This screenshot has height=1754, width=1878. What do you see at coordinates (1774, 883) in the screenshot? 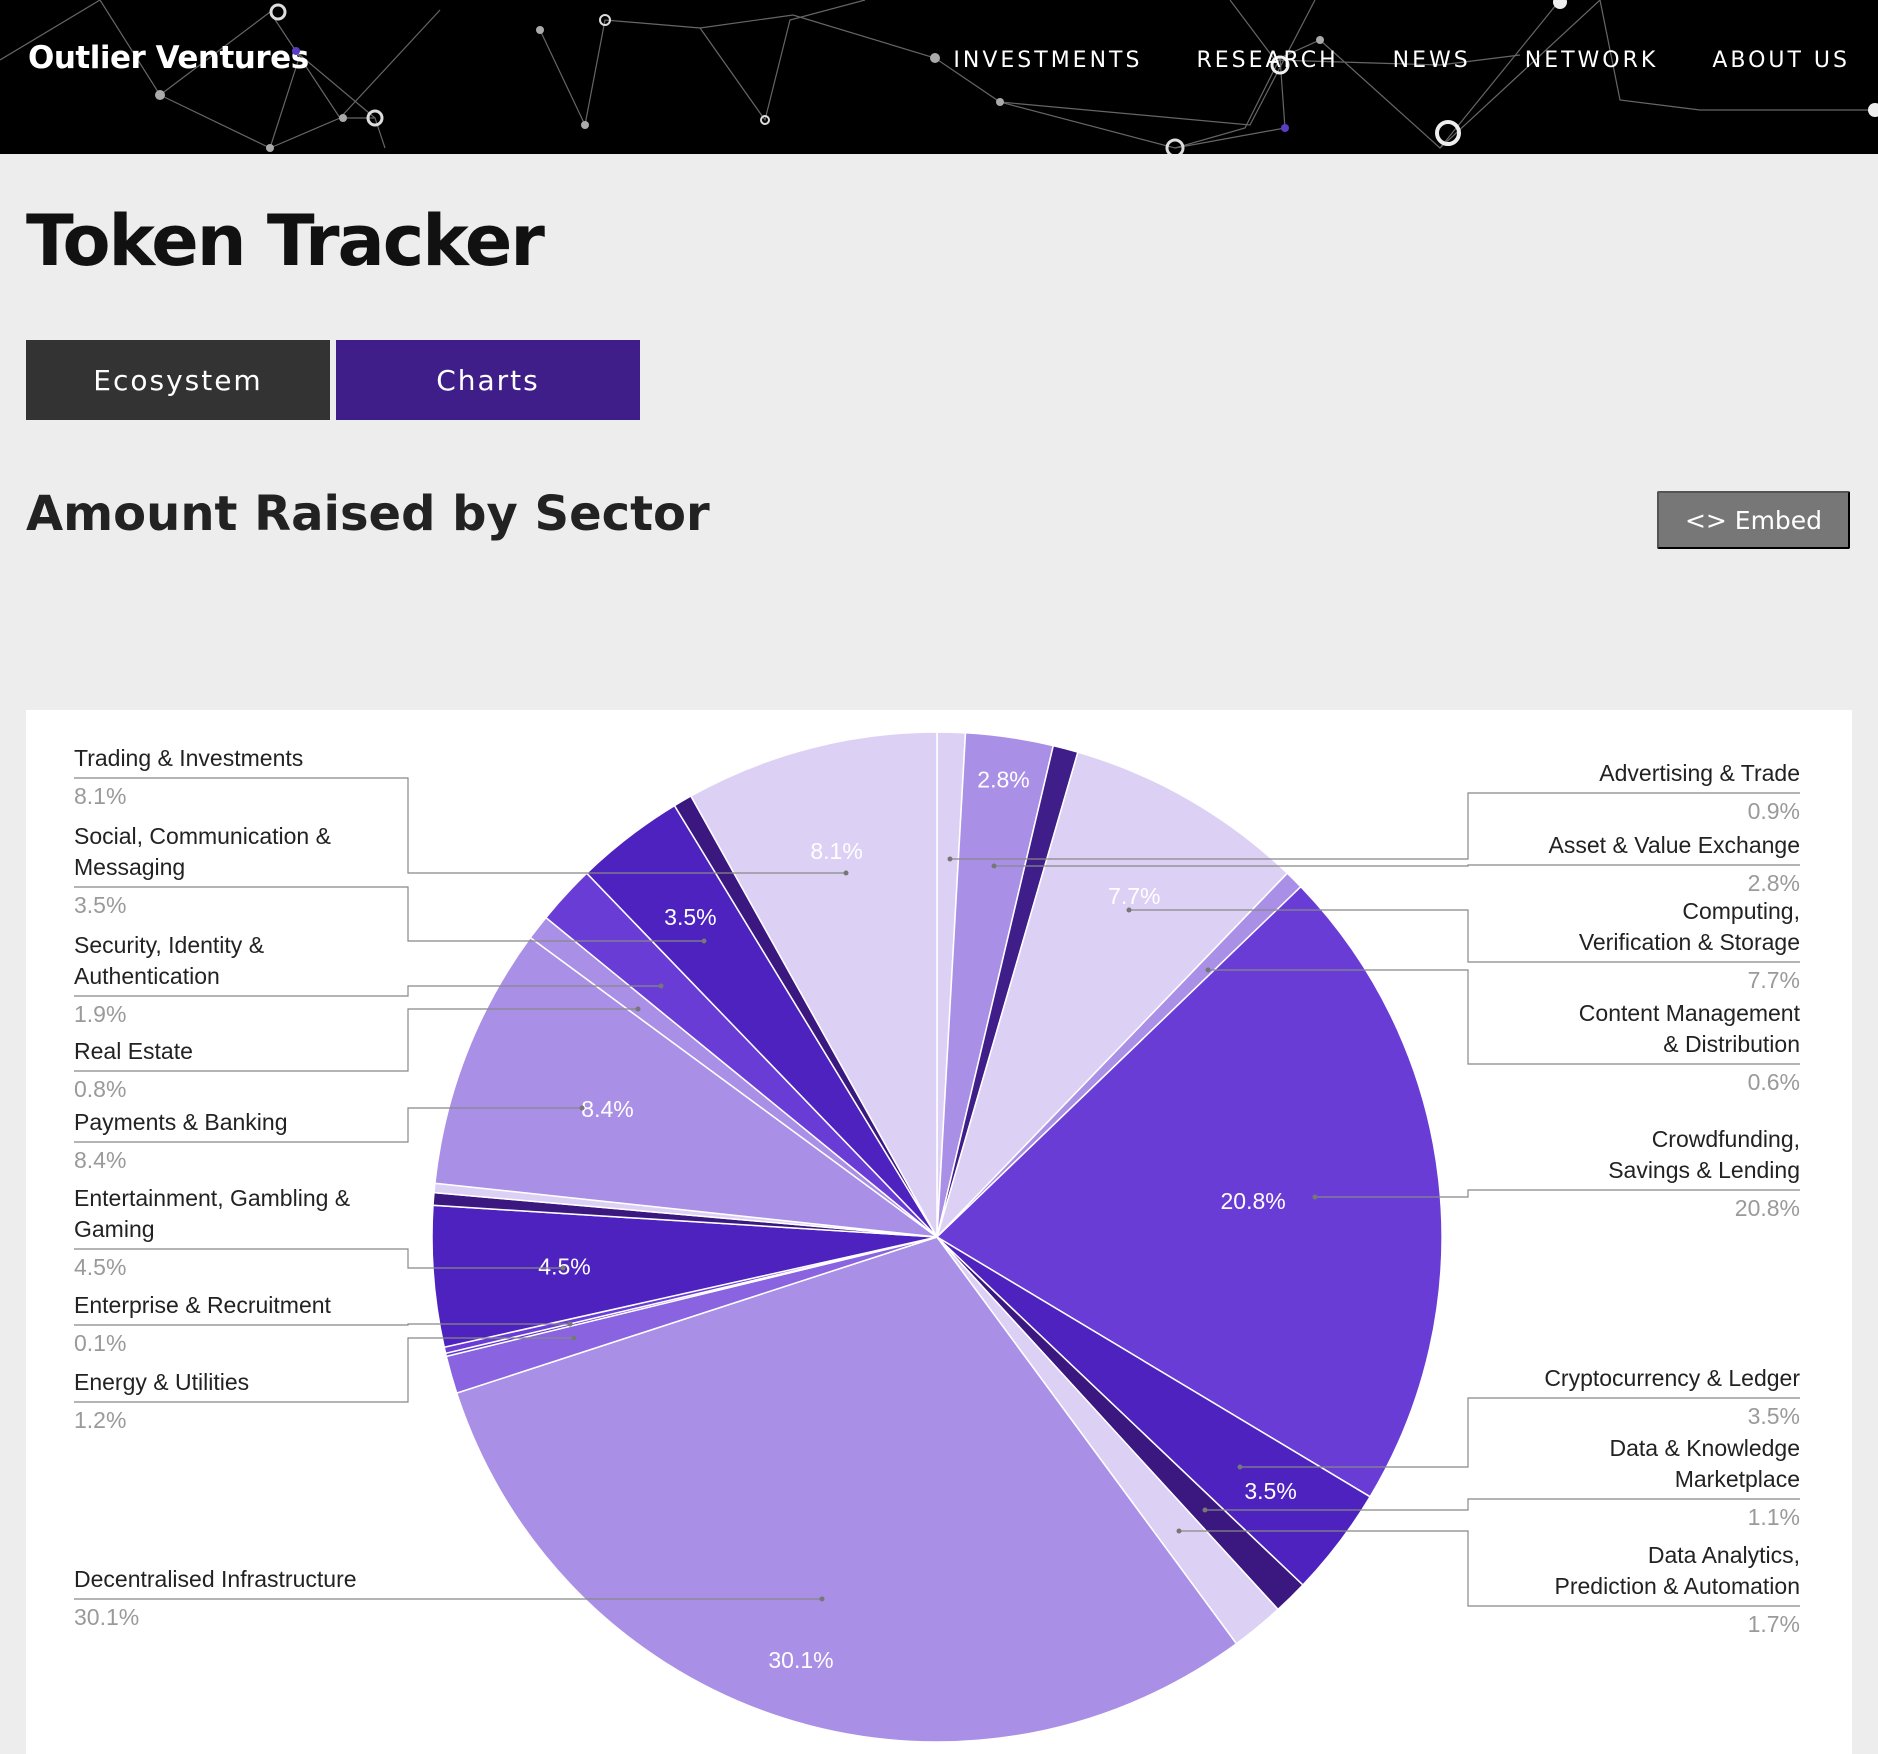
I see `callout-pct: 2.8%` at bounding box center [1774, 883].